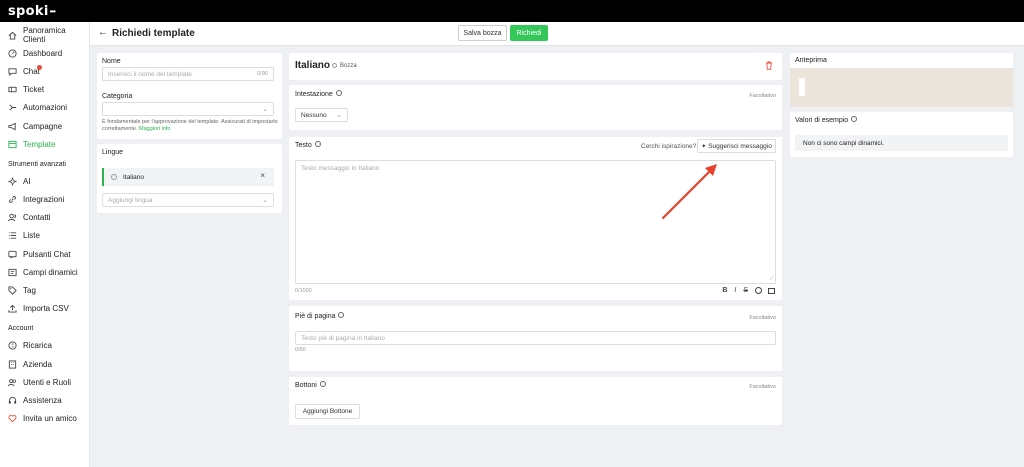 This screenshot has height=467, width=1024. I want to click on sidebar-item-label: Invita un amico, so click(50, 419).